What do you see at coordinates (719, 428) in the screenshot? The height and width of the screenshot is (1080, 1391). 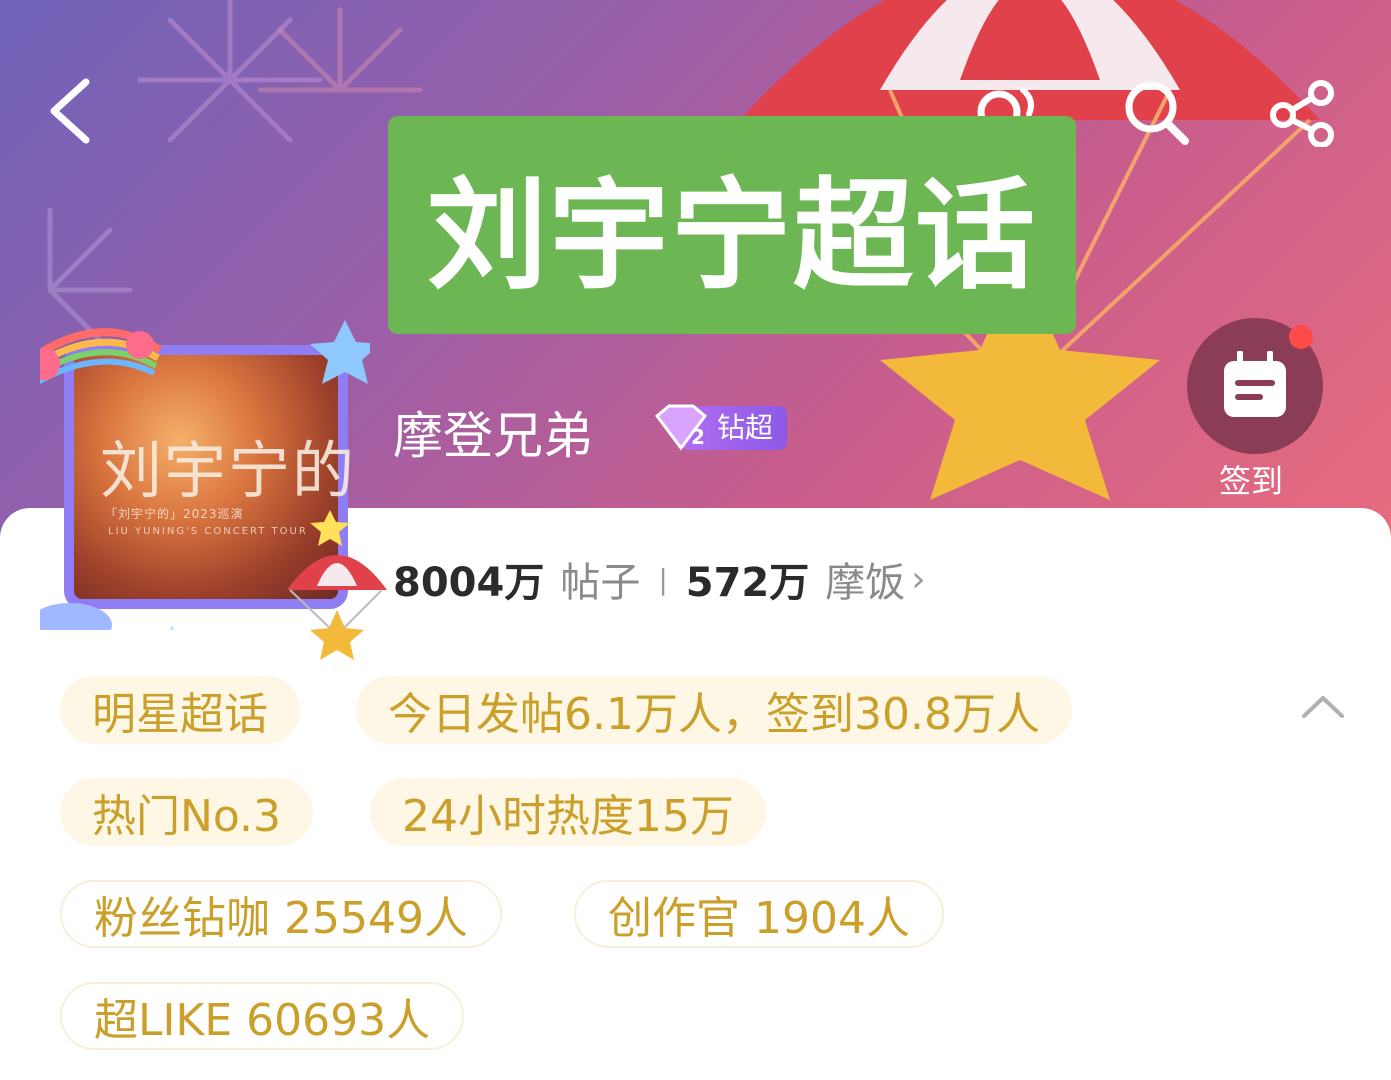 I see `diamond-badge: 2 钻超` at bounding box center [719, 428].